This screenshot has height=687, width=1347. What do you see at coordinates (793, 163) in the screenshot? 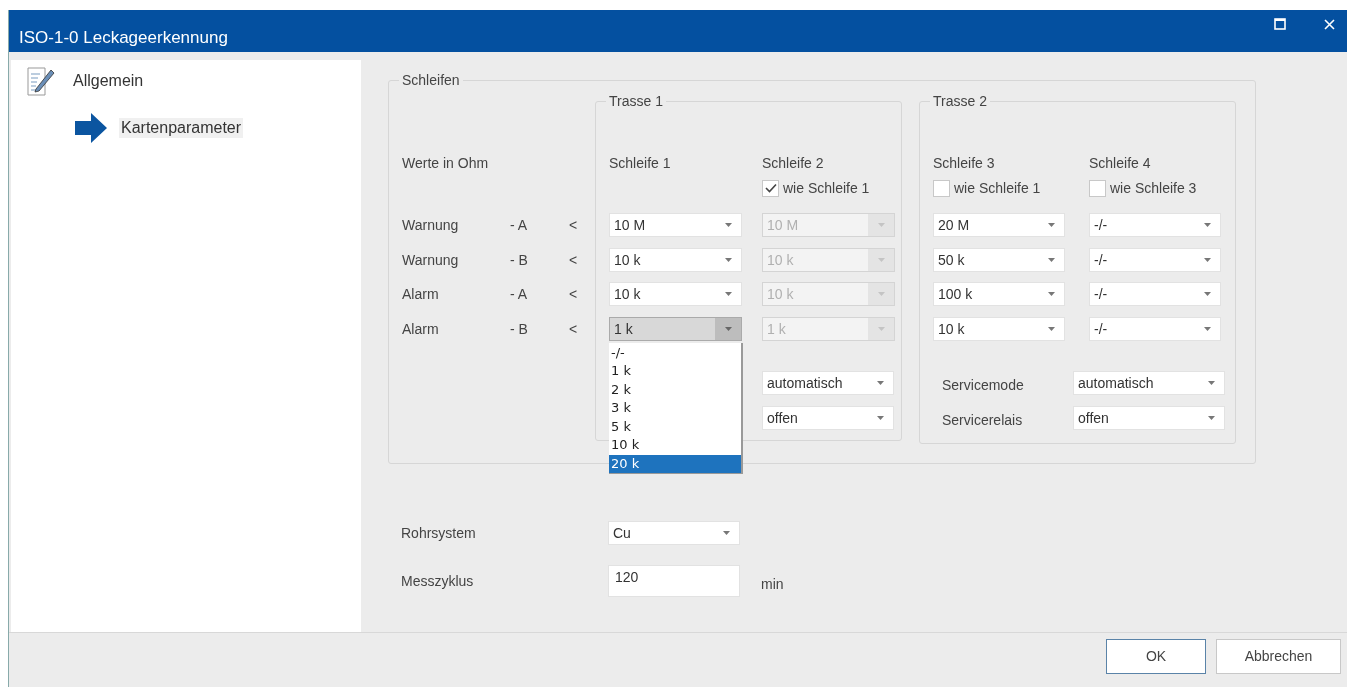
I see `column-header: Schleife 2` at bounding box center [793, 163].